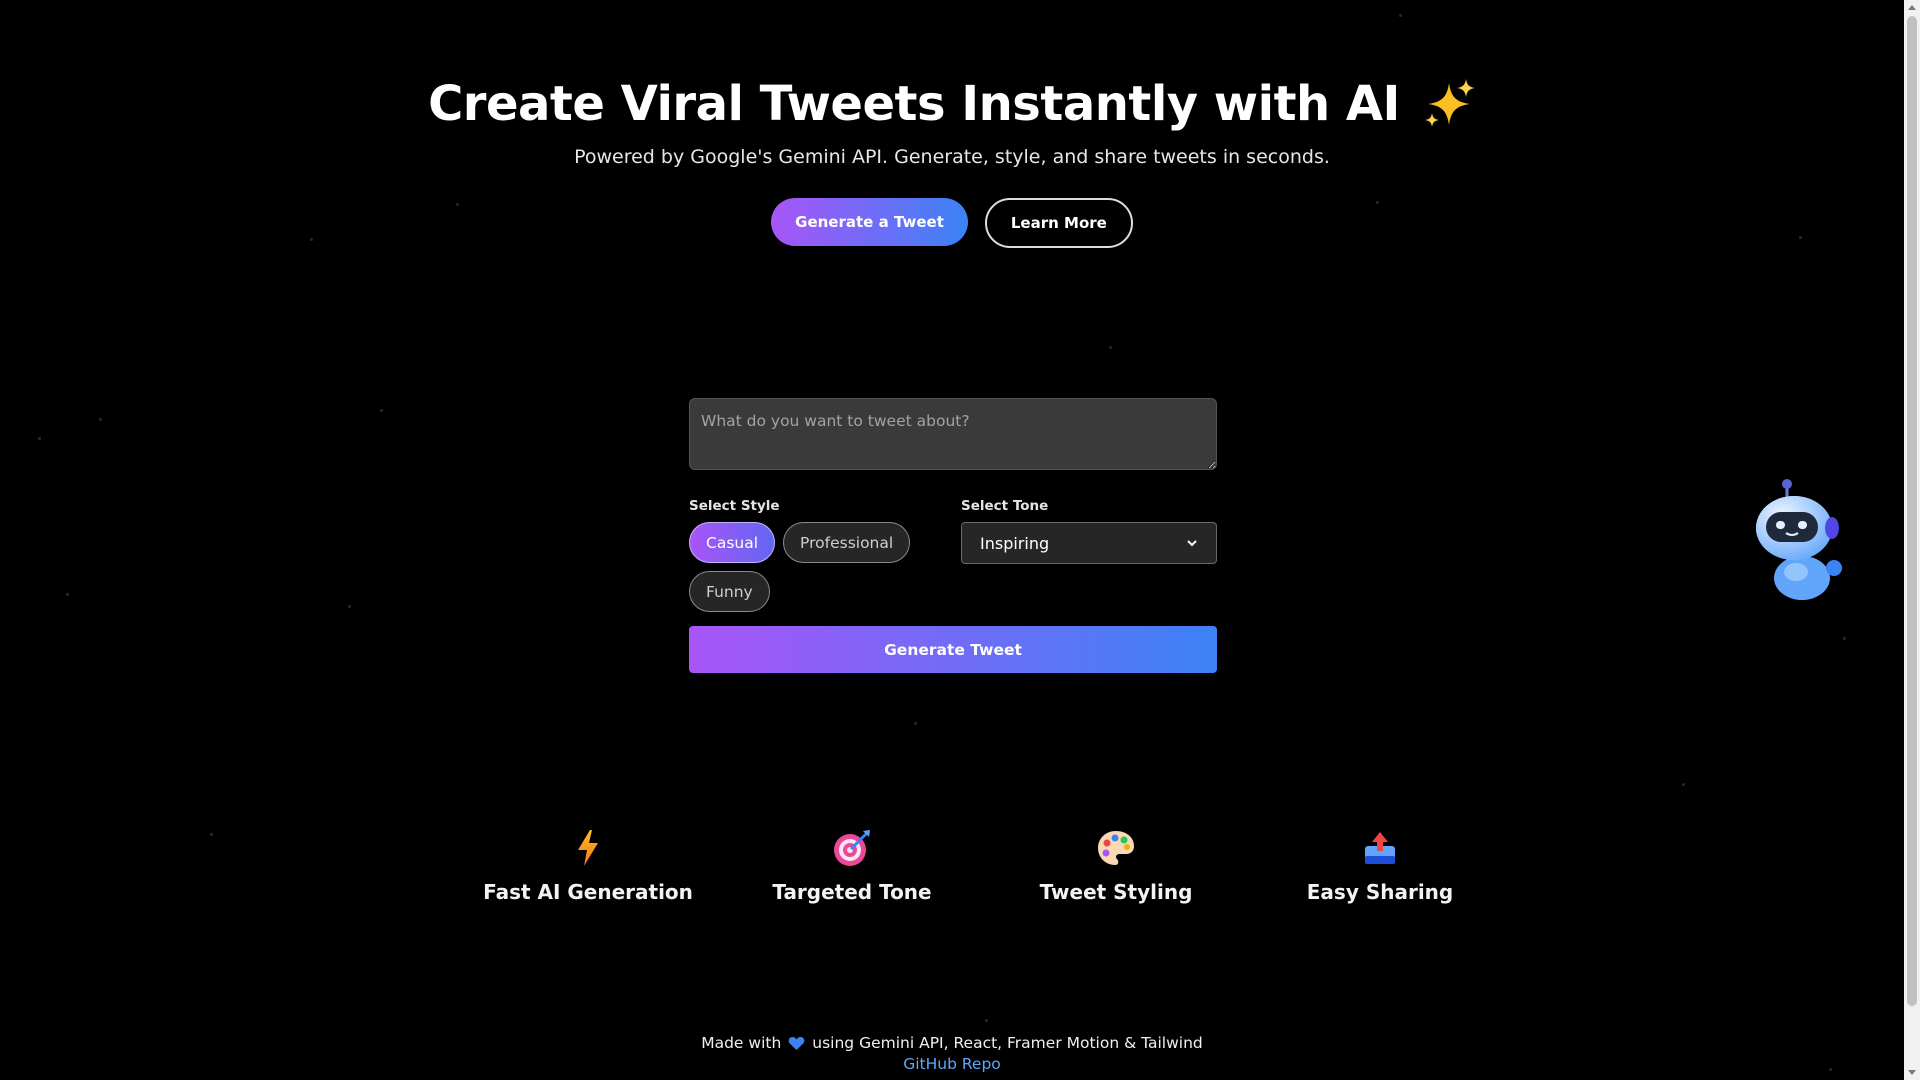  What do you see at coordinates (1801, 539) in the screenshot?
I see `robot-mascot-icon` at bounding box center [1801, 539].